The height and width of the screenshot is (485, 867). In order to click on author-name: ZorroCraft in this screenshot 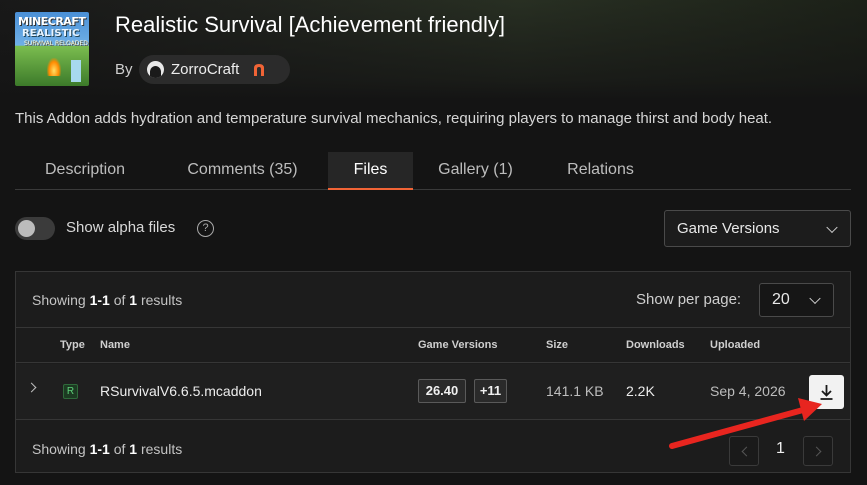, I will do `click(205, 69)`.